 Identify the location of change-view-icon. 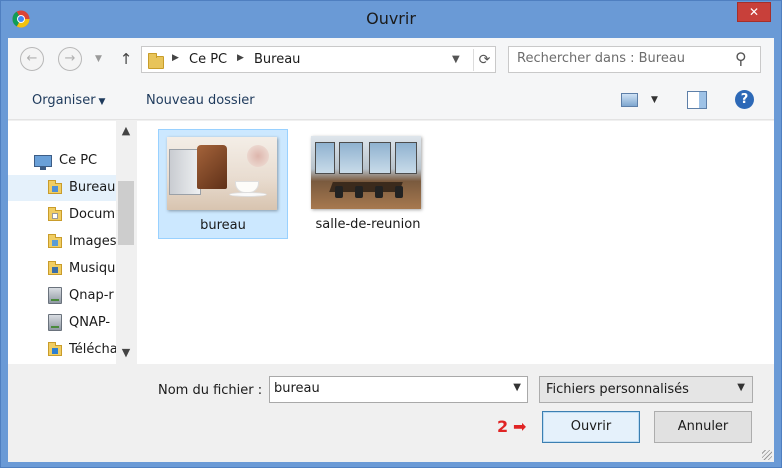
(629, 100).